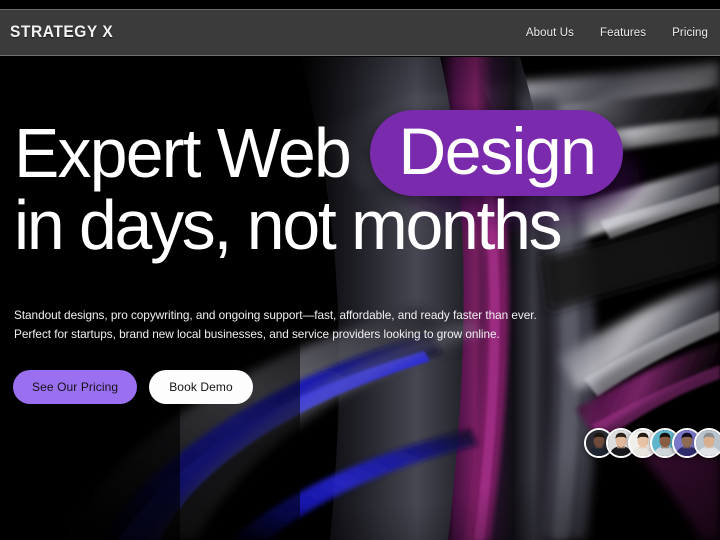  Describe the element at coordinates (61, 32) in the screenshot. I see `site-logo: STRATEGY X` at that location.